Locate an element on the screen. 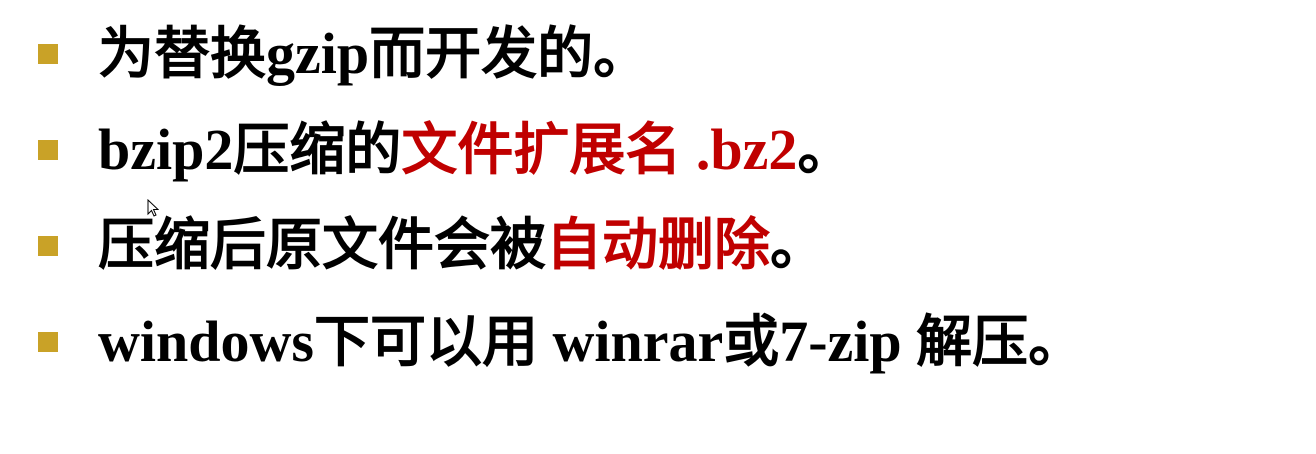 This screenshot has height=454, width=1316. highlighted-text: 文件扩展名 is located at coordinates (541, 150).